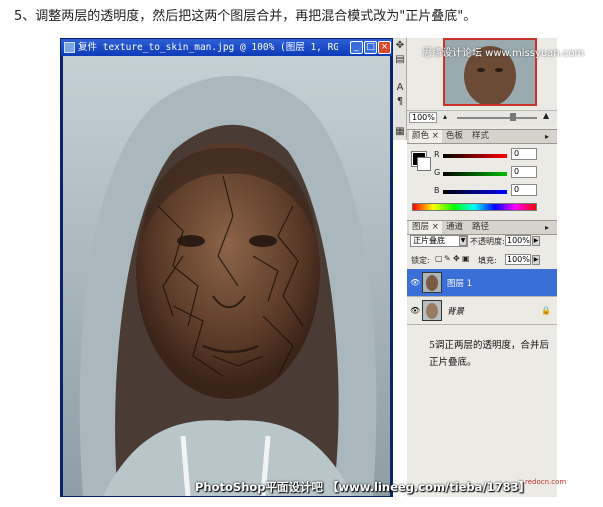  What do you see at coordinates (400, 102) in the screenshot?
I see `paragraph-tool-icon: ¶` at bounding box center [400, 102].